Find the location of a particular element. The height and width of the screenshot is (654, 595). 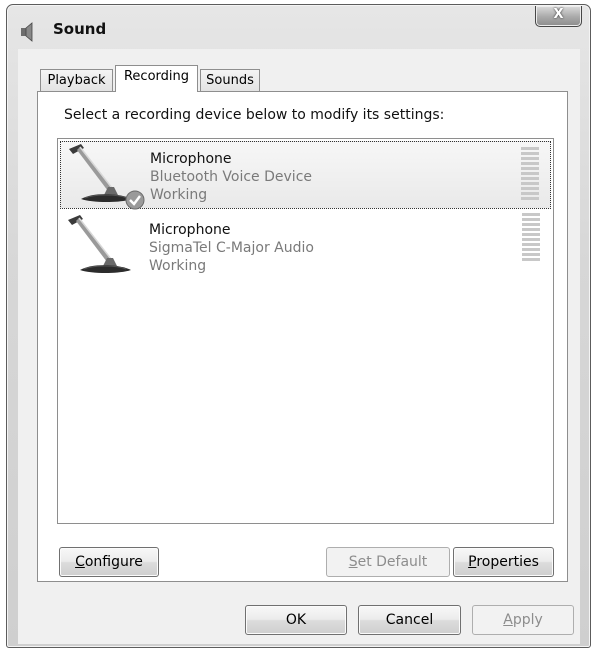

window-title: Sound is located at coordinates (80, 29).